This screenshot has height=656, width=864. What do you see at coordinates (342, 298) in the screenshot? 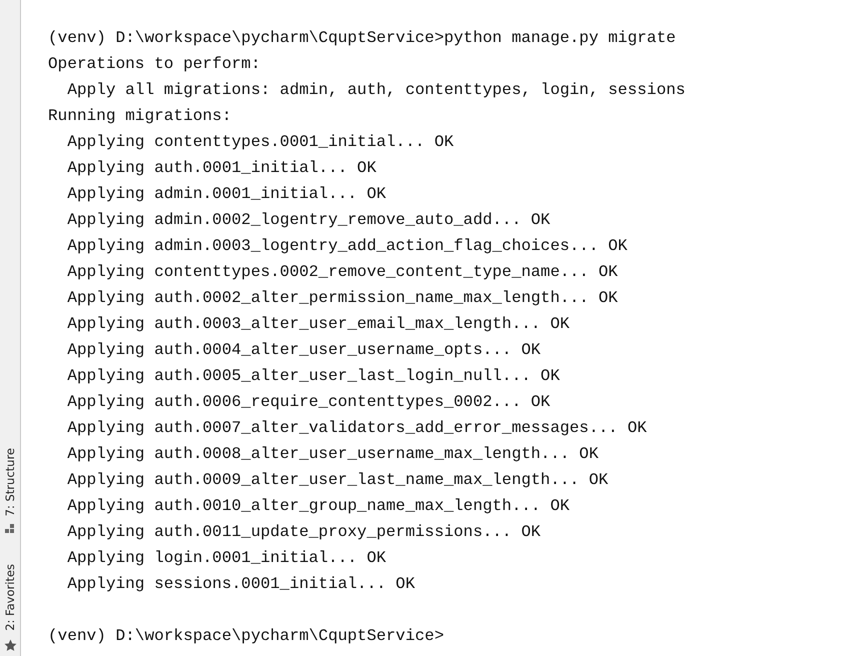
I see `terminal-line: Applying auth.0002_alter_permission_name_max_length... OK` at bounding box center [342, 298].